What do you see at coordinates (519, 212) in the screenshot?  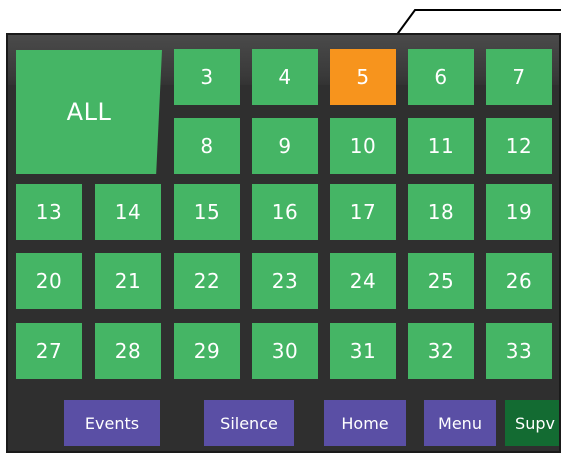 I see `zone-19-button: 19` at bounding box center [519, 212].